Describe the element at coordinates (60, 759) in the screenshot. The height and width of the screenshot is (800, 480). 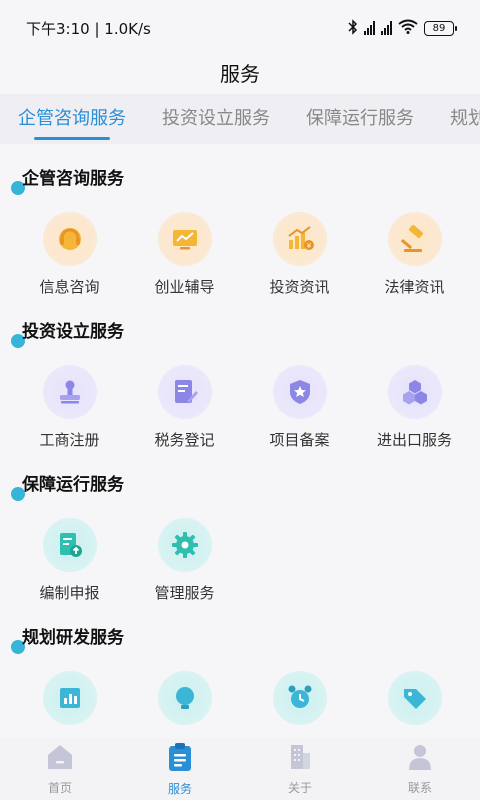
I see `home-icon` at that location.